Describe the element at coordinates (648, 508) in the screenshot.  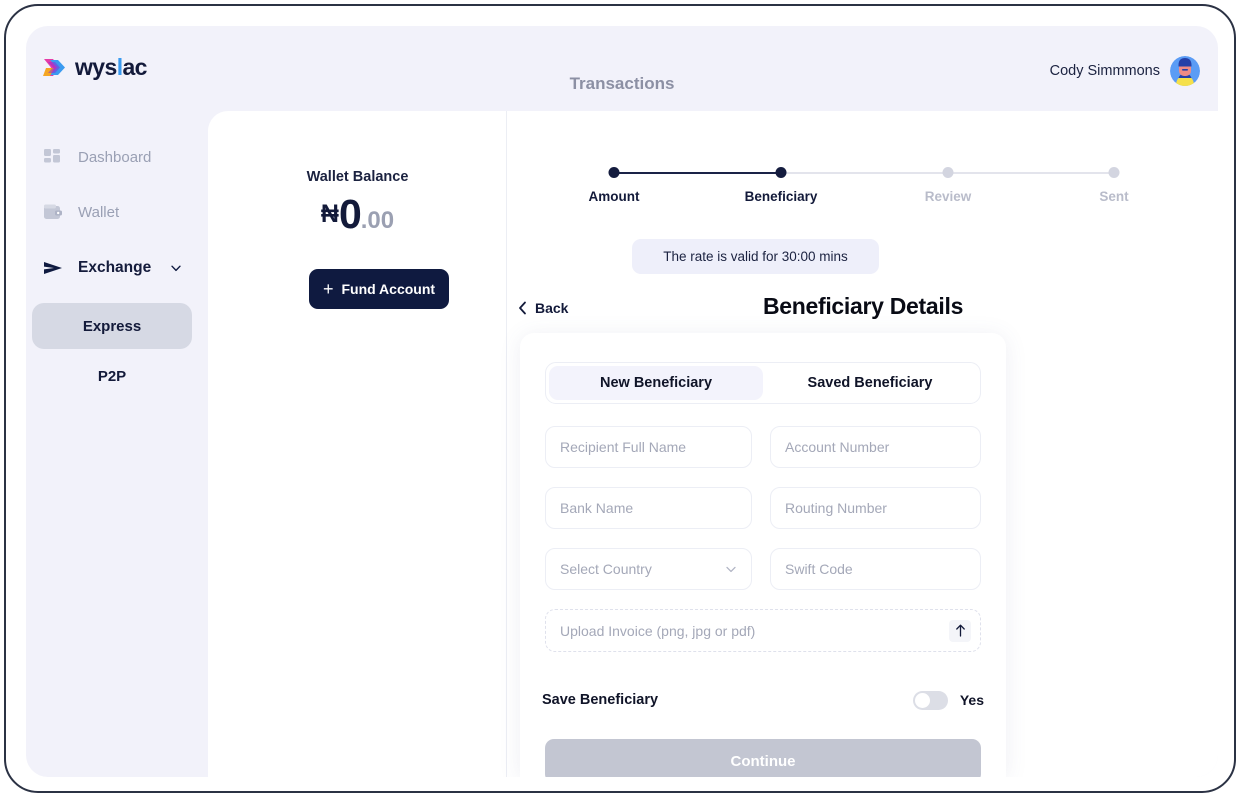
I see `bank-name-input: Bank Name` at that location.